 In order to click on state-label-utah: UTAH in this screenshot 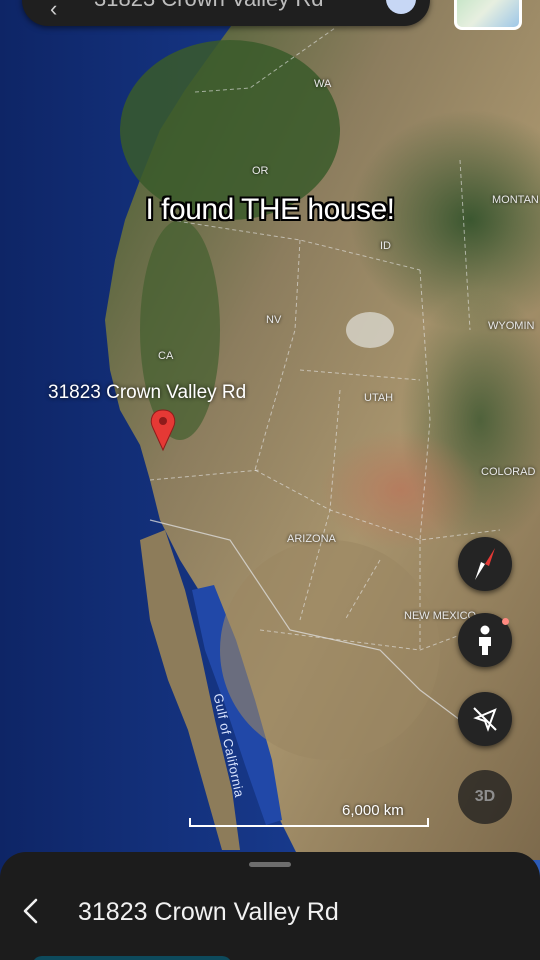, I will do `click(379, 398)`.